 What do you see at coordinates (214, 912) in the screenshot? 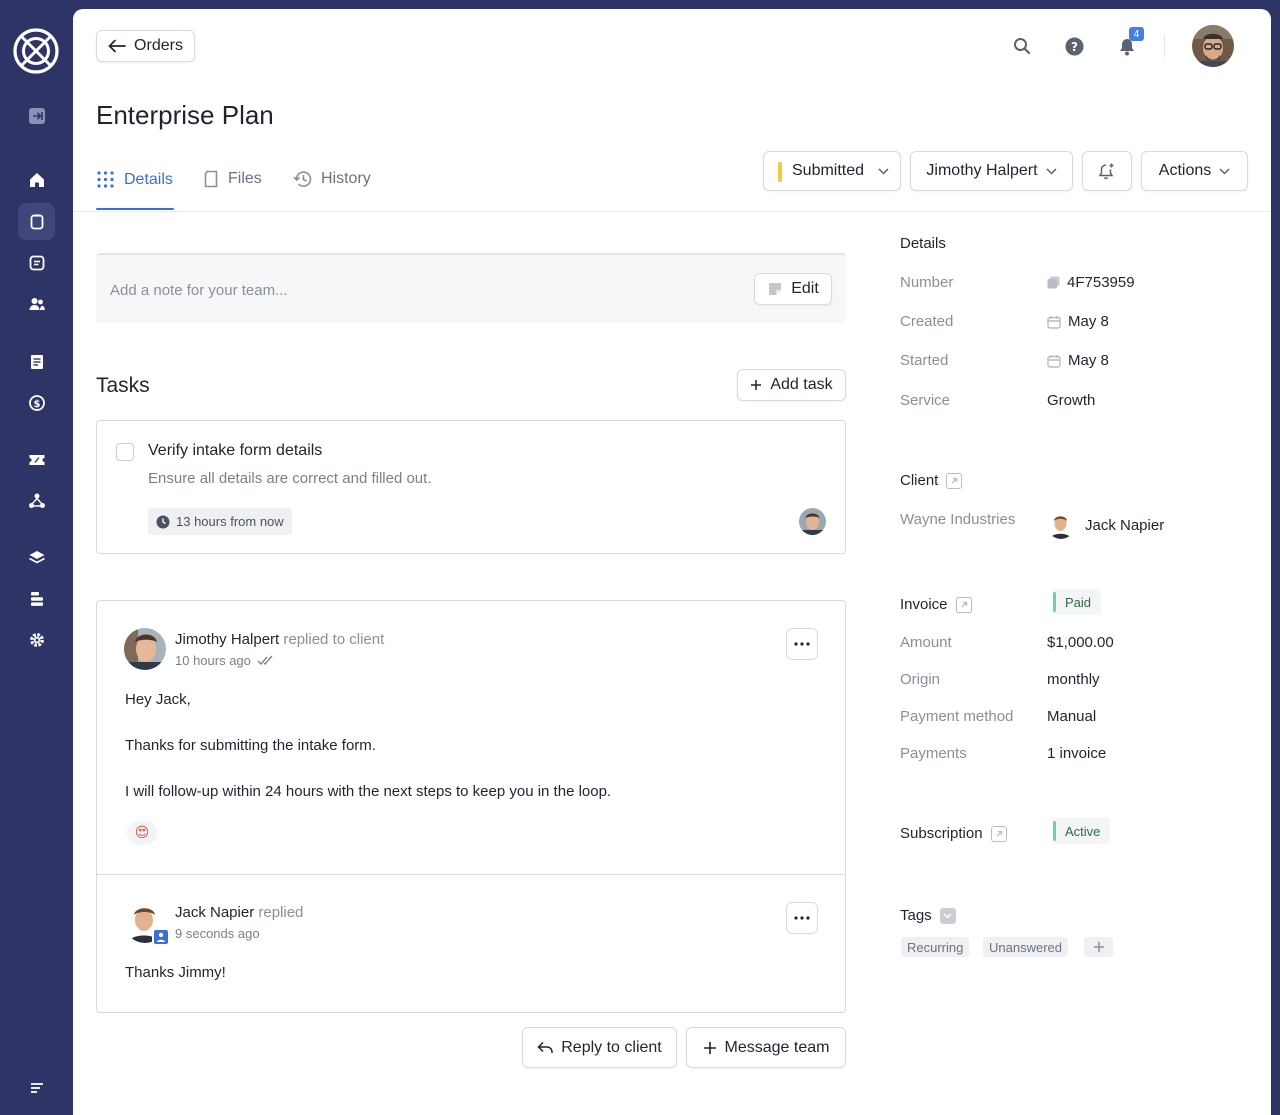
I see `message-author: Jack Napier` at bounding box center [214, 912].